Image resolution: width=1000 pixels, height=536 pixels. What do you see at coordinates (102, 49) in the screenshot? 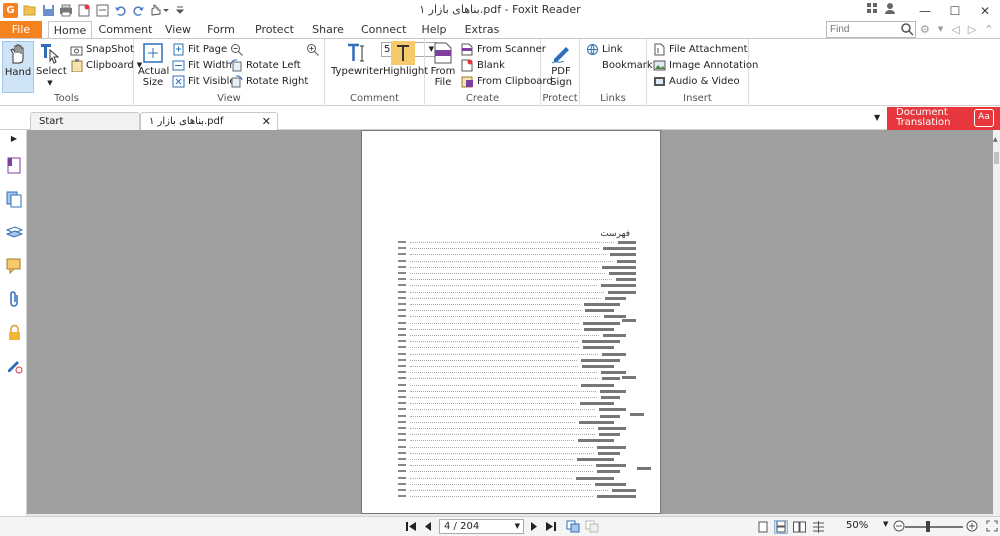
I see `snapshot-button: SnapShot` at bounding box center [102, 49].